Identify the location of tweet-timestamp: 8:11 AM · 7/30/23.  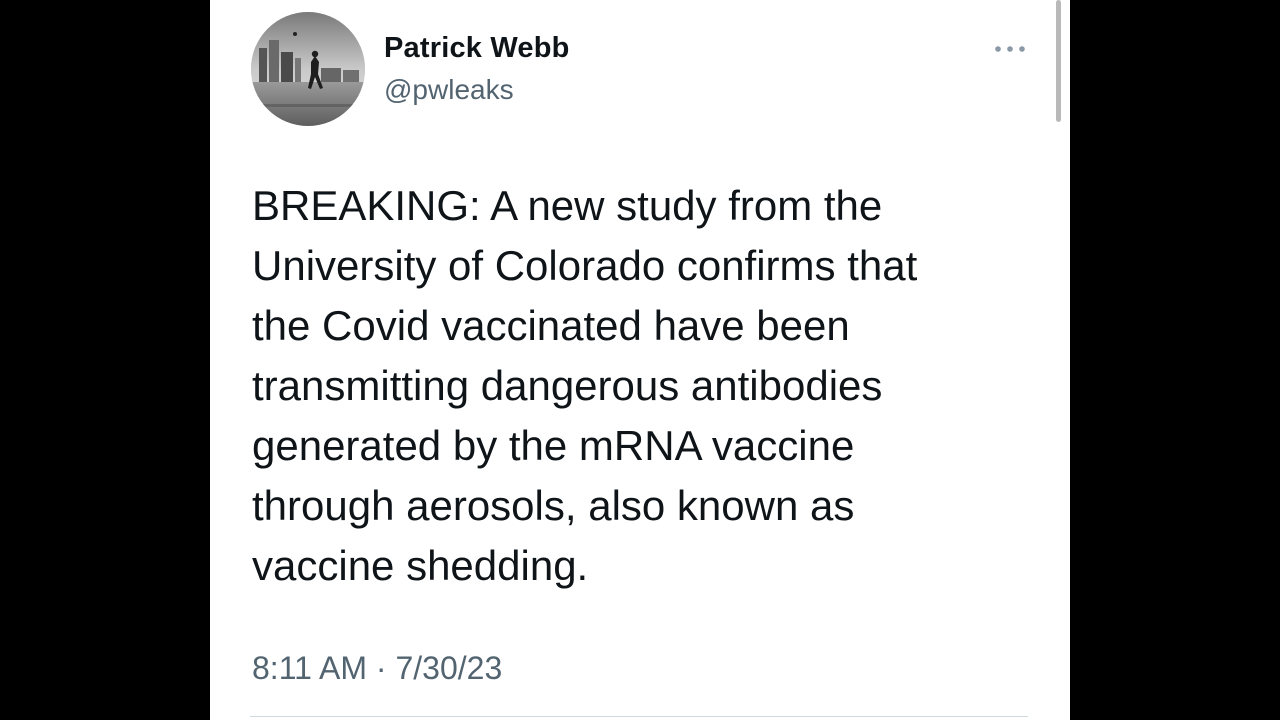
(377, 668).